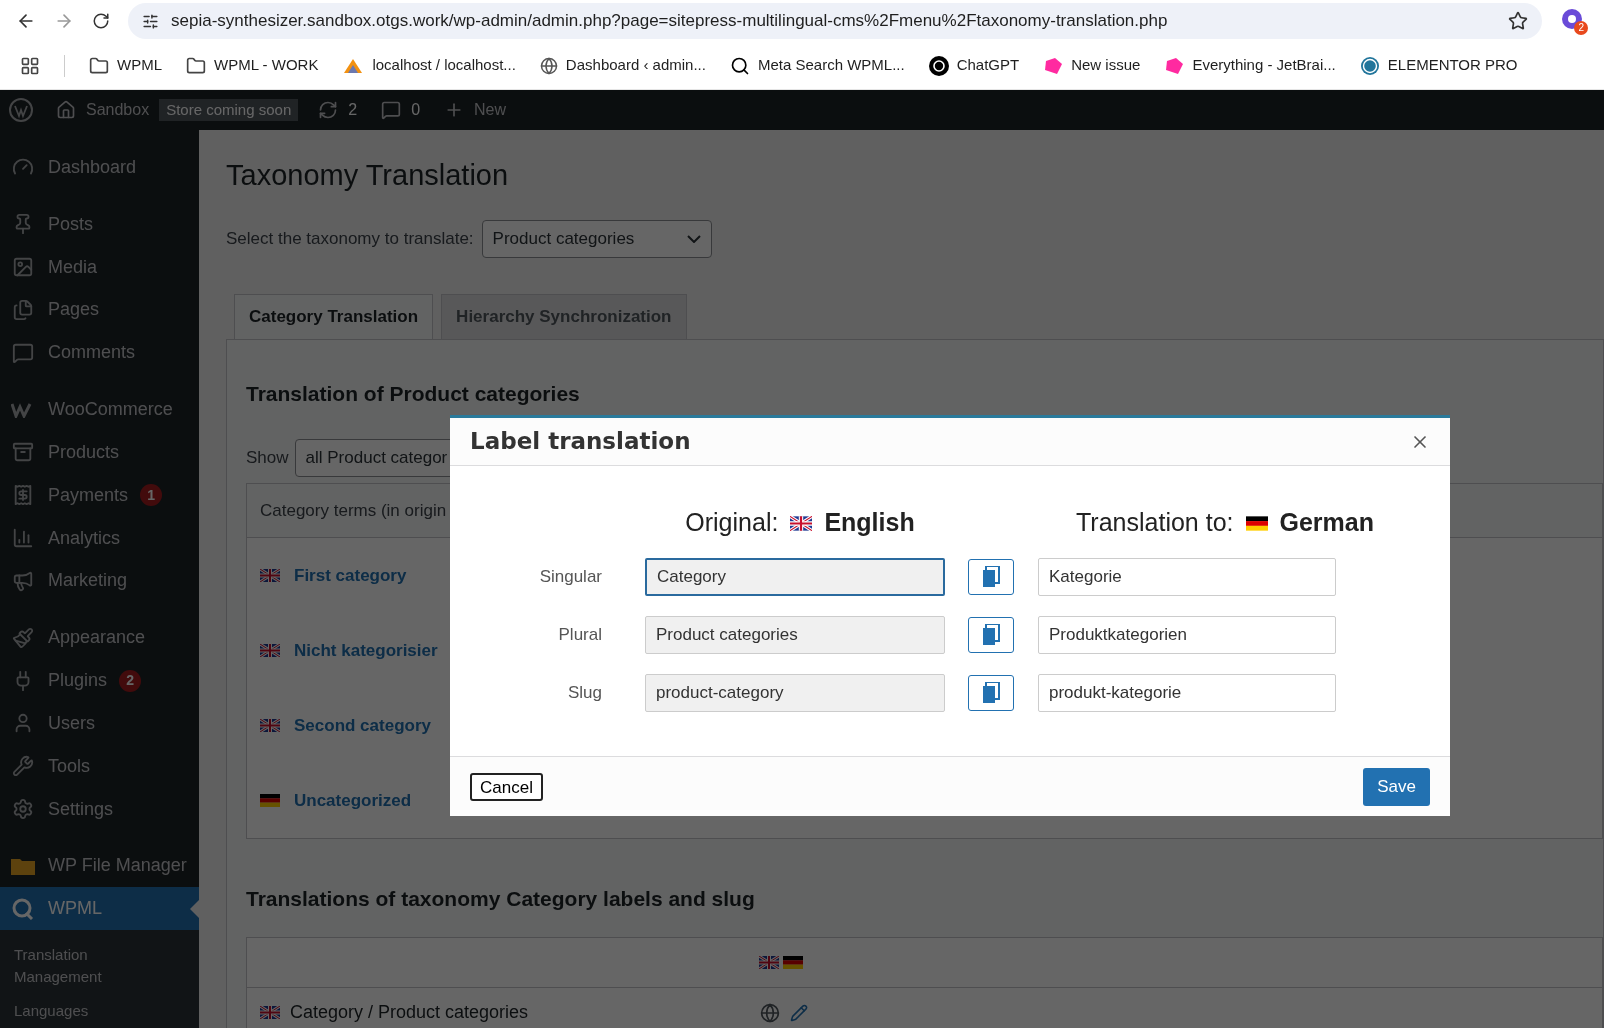 The width and height of the screenshot is (1604, 1028). Describe the element at coordinates (693, 238) in the screenshot. I see `chevron-down-icon` at that location.